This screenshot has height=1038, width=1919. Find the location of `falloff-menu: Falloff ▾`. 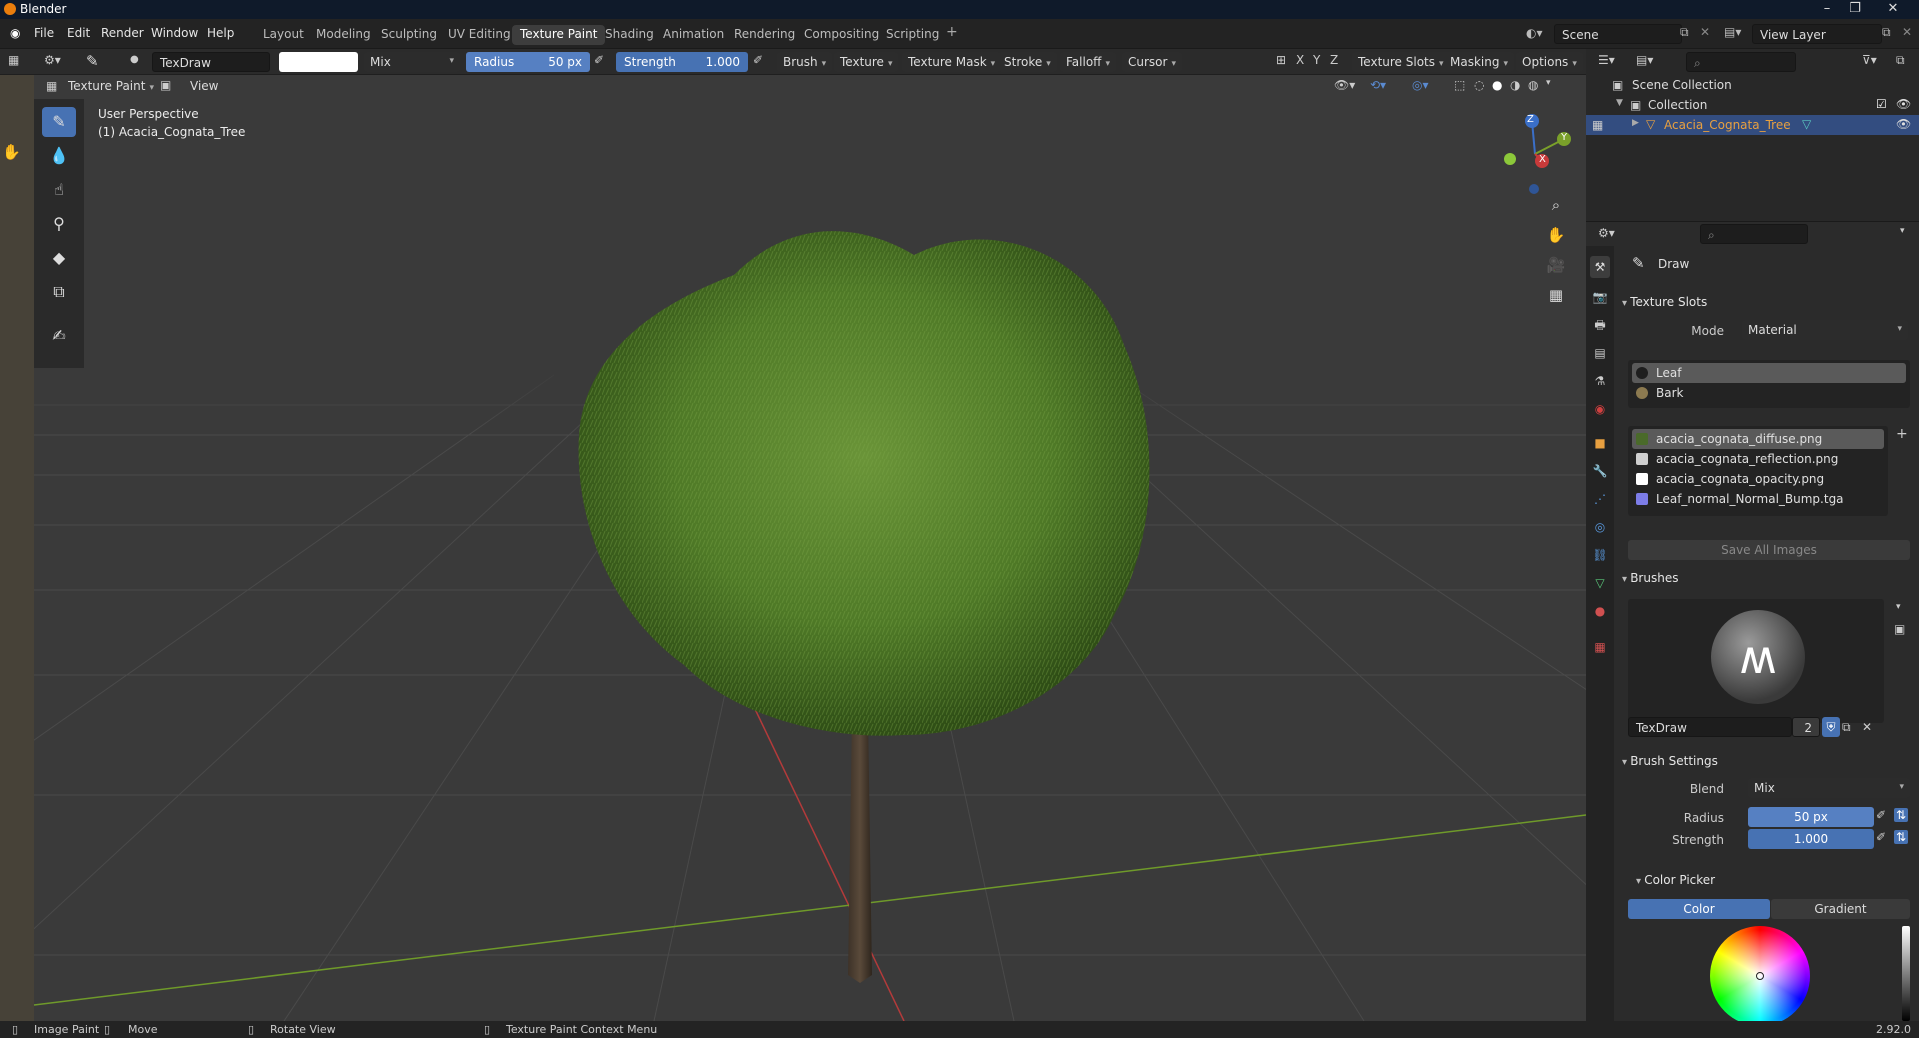

falloff-menu: Falloff ▾ is located at coordinates (1088, 62).